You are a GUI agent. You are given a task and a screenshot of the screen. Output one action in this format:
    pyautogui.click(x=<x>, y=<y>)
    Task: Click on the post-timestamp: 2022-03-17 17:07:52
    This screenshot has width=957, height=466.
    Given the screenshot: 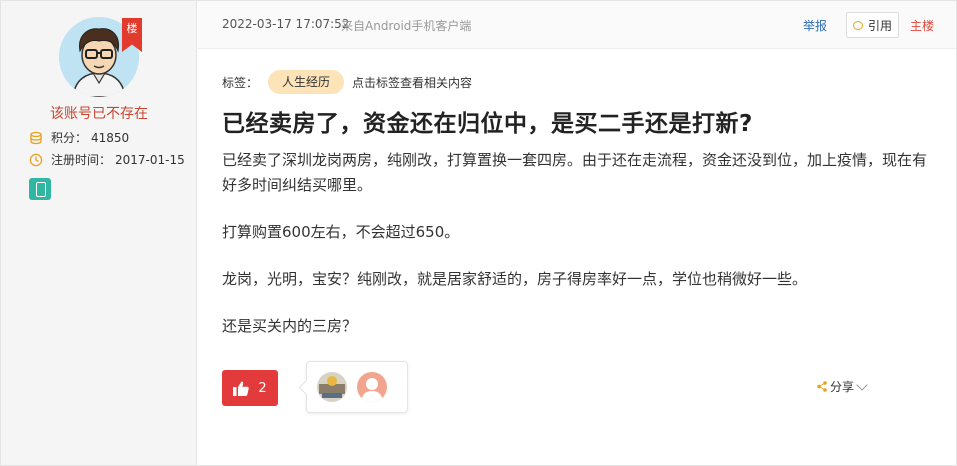 What is the action you would take?
    pyautogui.click(x=286, y=24)
    